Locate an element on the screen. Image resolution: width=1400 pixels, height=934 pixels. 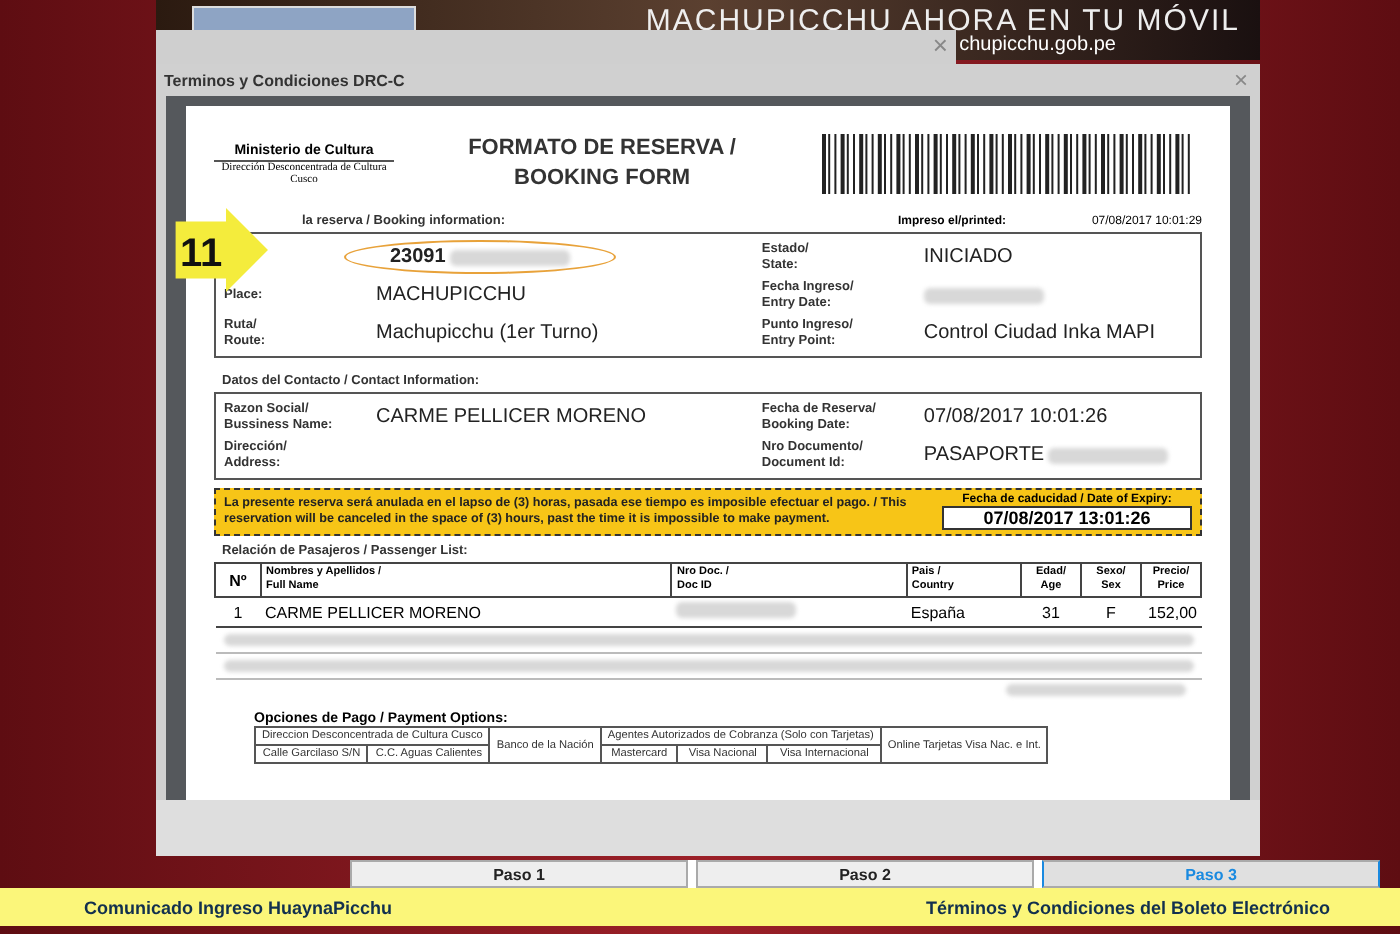
field-value: Machupicchu (1er Turno) is located at coordinates (487, 333).